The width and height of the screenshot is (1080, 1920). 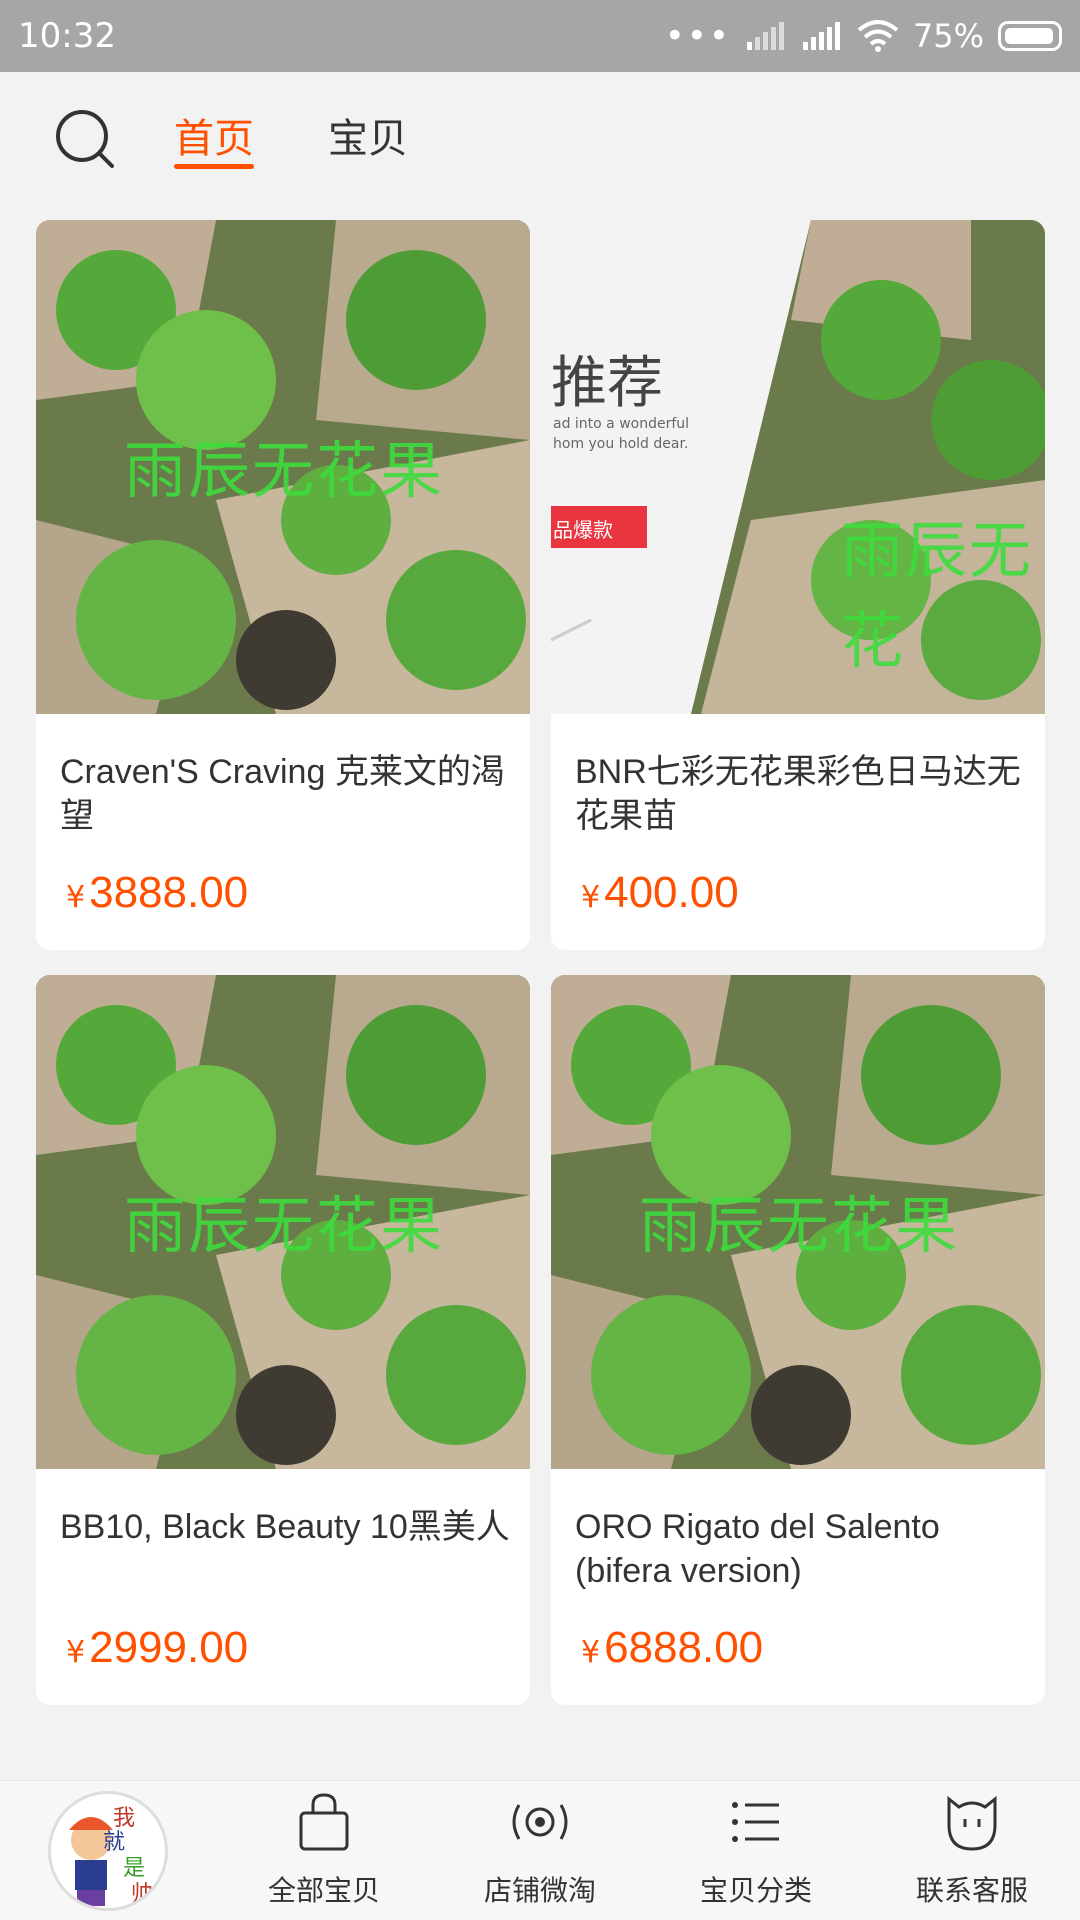 What do you see at coordinates (755, 1890) in the screenshot?
I see `nav-label: 宝贝分类` at bounding box center [755, 1890].